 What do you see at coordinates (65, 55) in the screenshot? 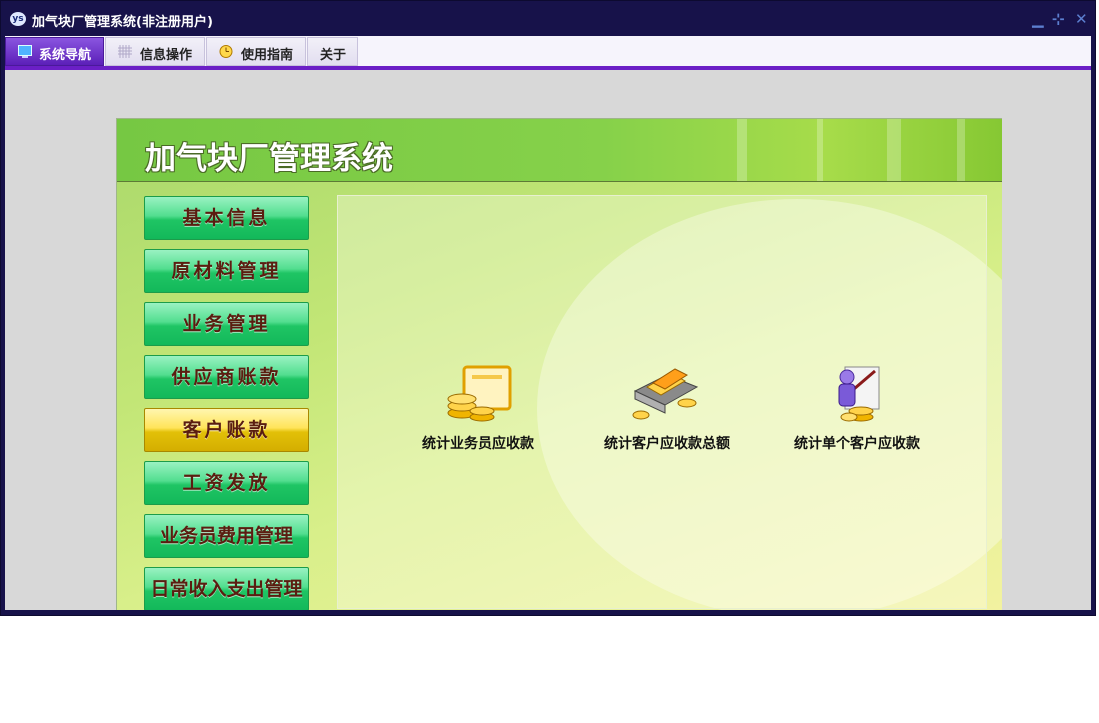
I see `tab-label: 系统导航` at bounding box center [65, 55].